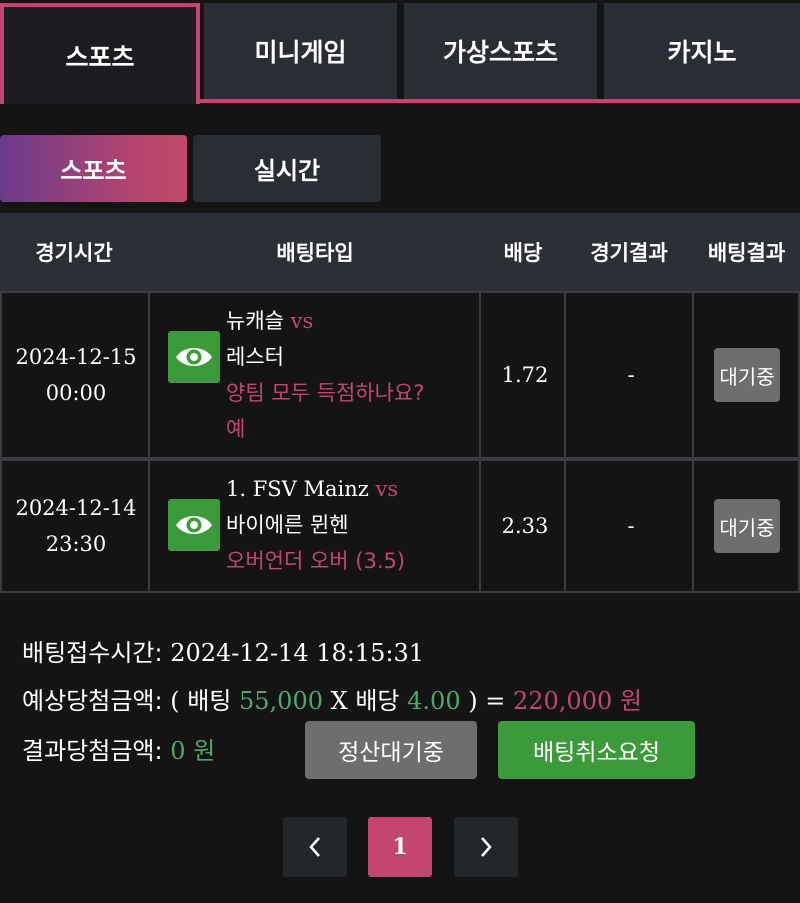 Image resolution: width=800 pixels, height=903 pixels. What do you see at coordinates (100, 53) in the screenshot?
I see `tab-sports: 스포츠` at bounding box center [100, 53].